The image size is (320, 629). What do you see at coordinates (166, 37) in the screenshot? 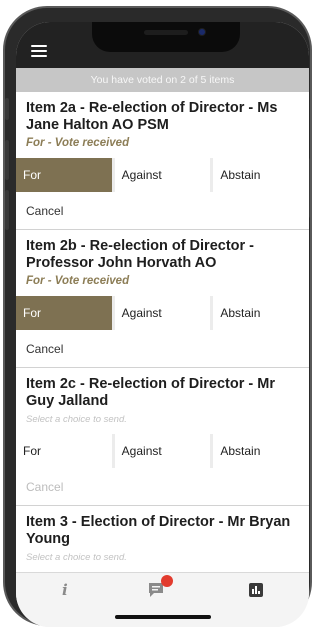
I see `notch` at bounding box center [166, 37].